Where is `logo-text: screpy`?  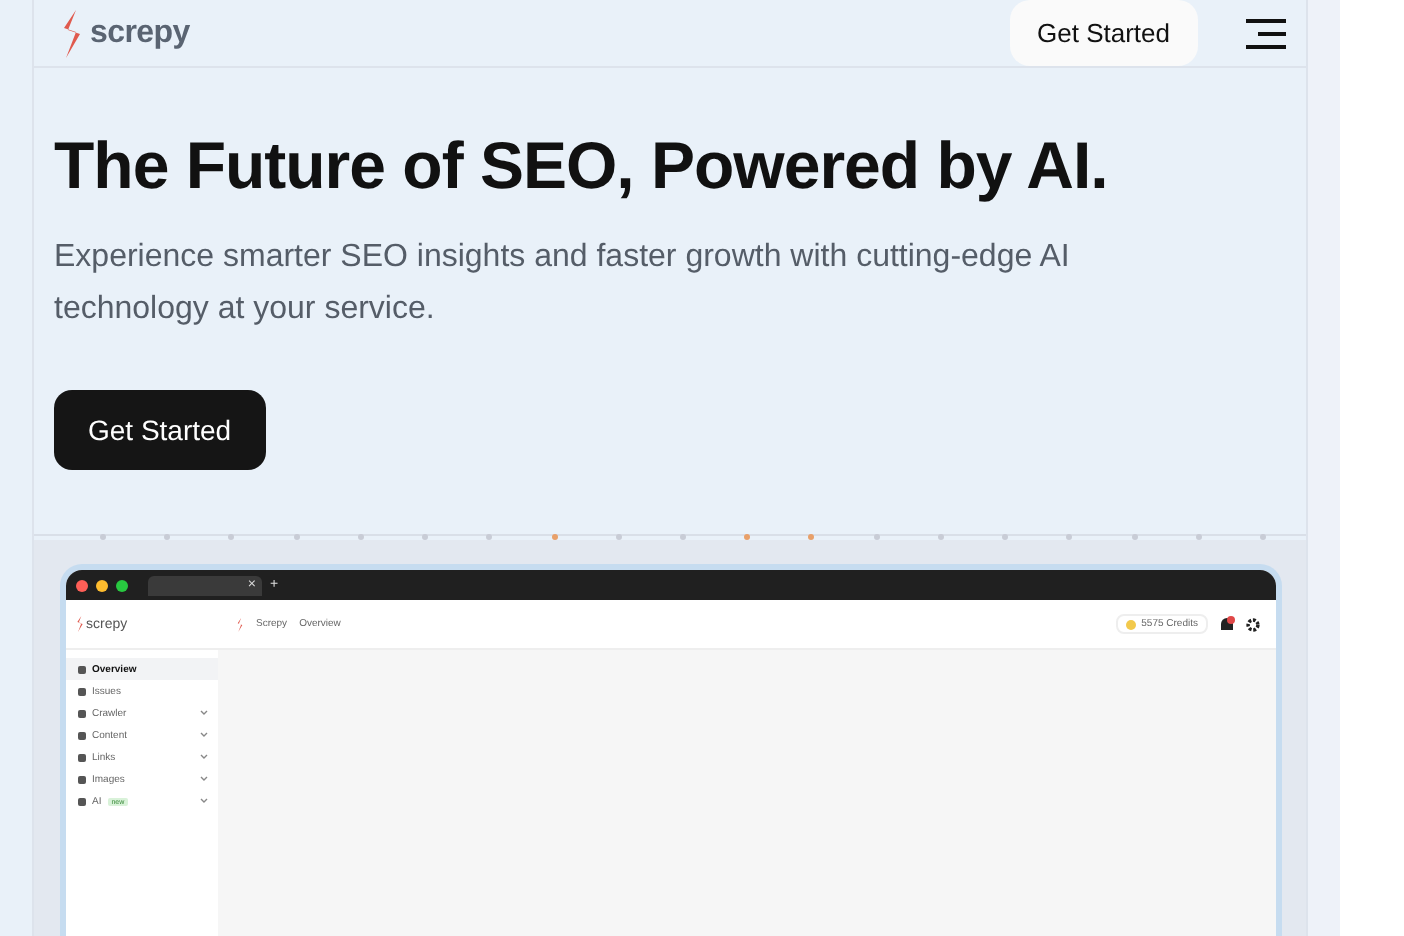 logo-text: screpy is located at coordinates (140, 33).